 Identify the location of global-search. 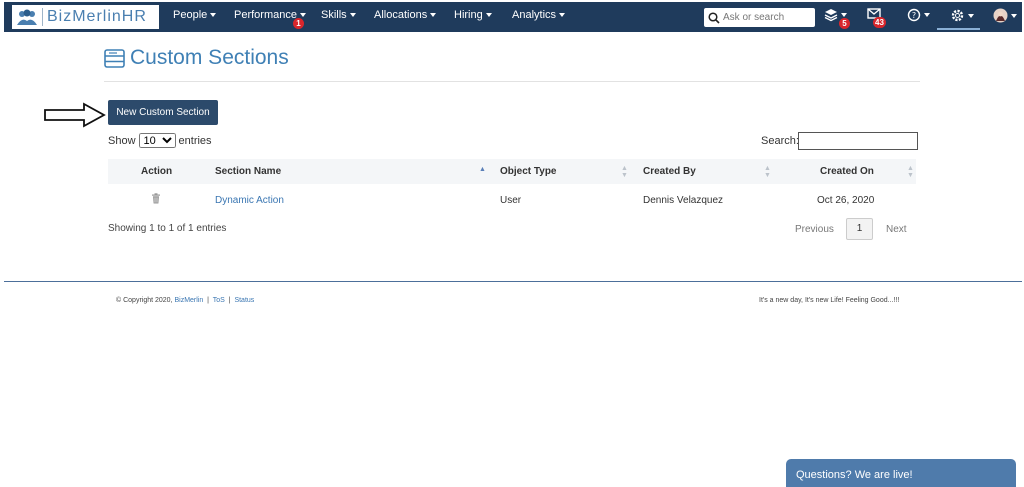
(759, 17).